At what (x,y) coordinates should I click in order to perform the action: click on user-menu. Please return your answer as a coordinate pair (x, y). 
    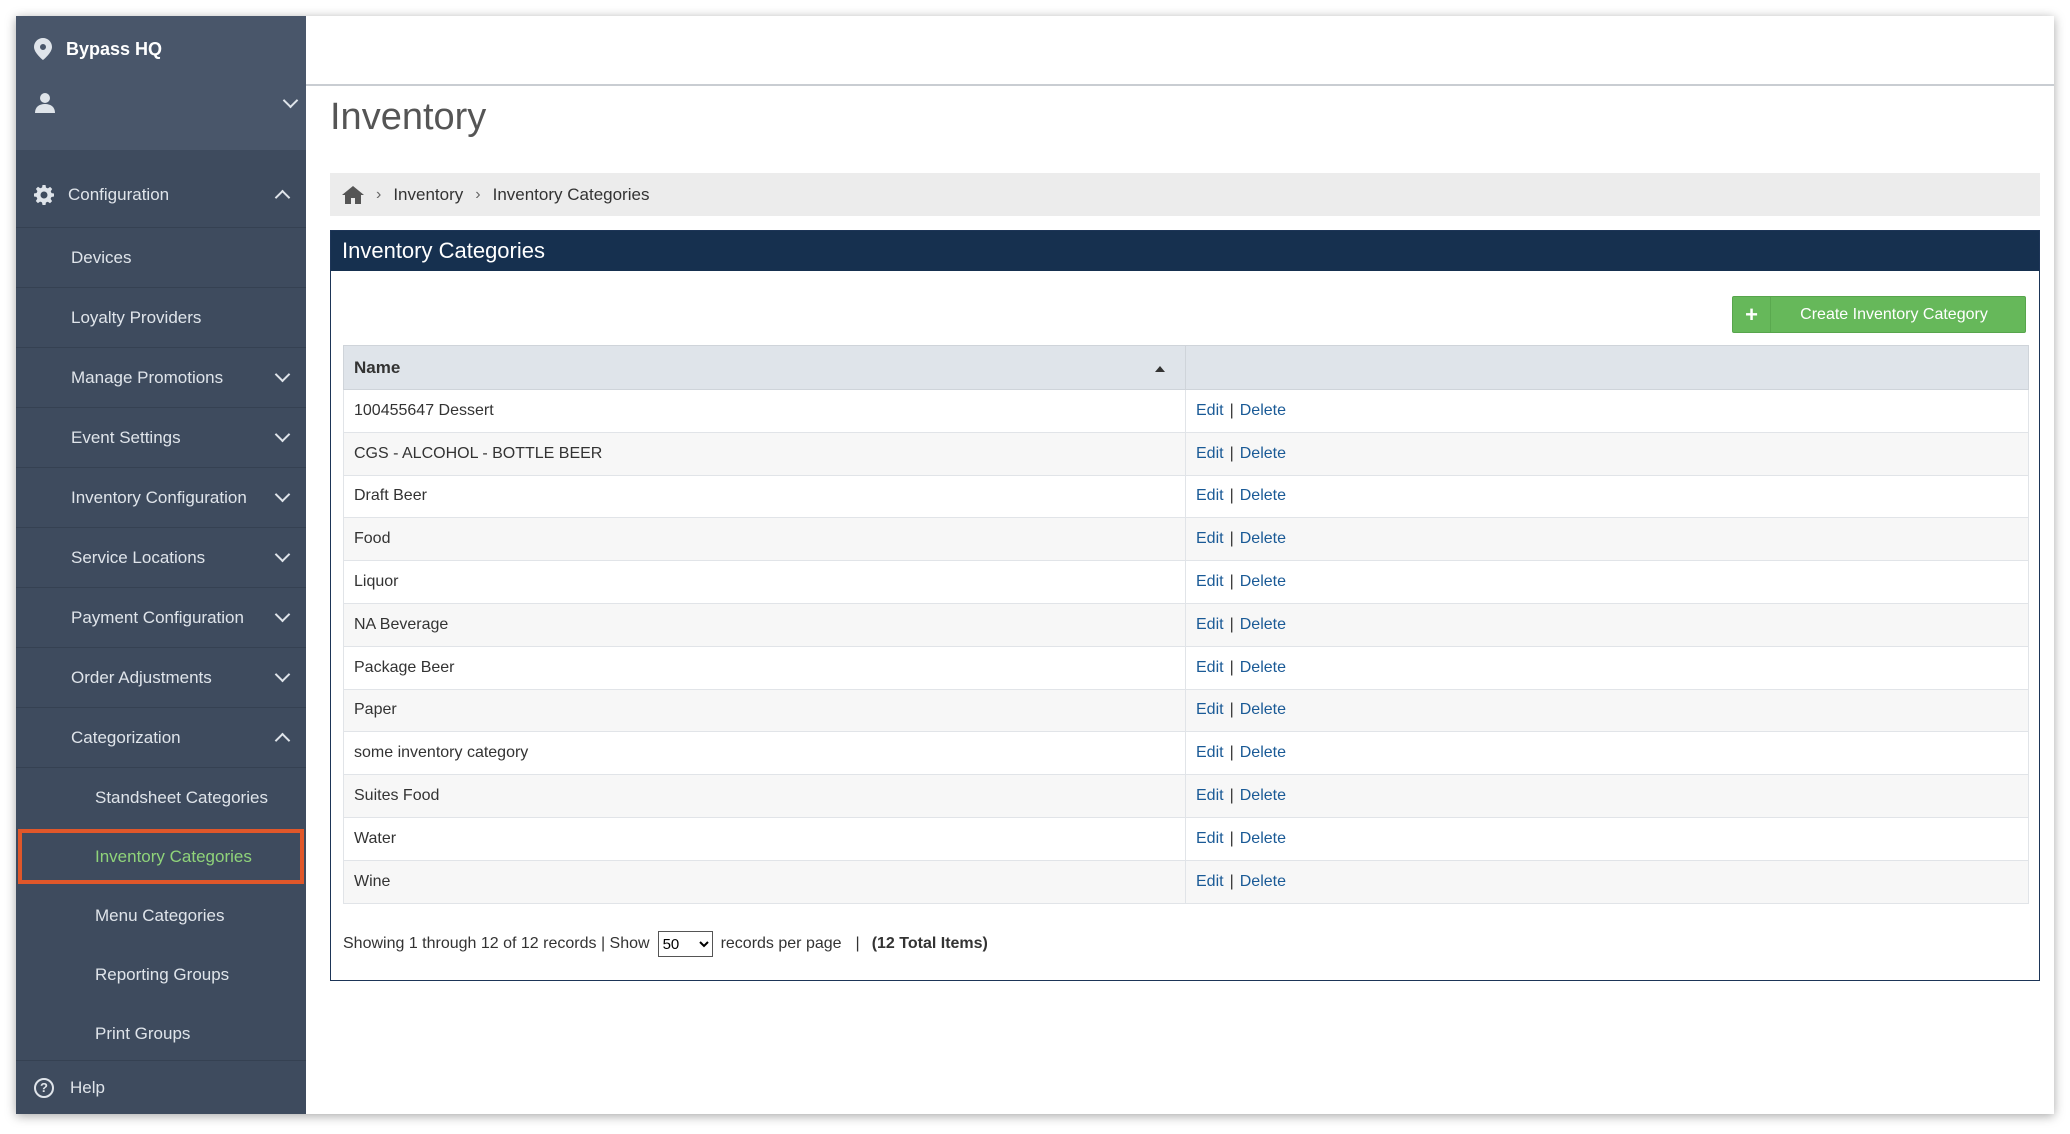
    Looking at the image, I should click on (166, 103).